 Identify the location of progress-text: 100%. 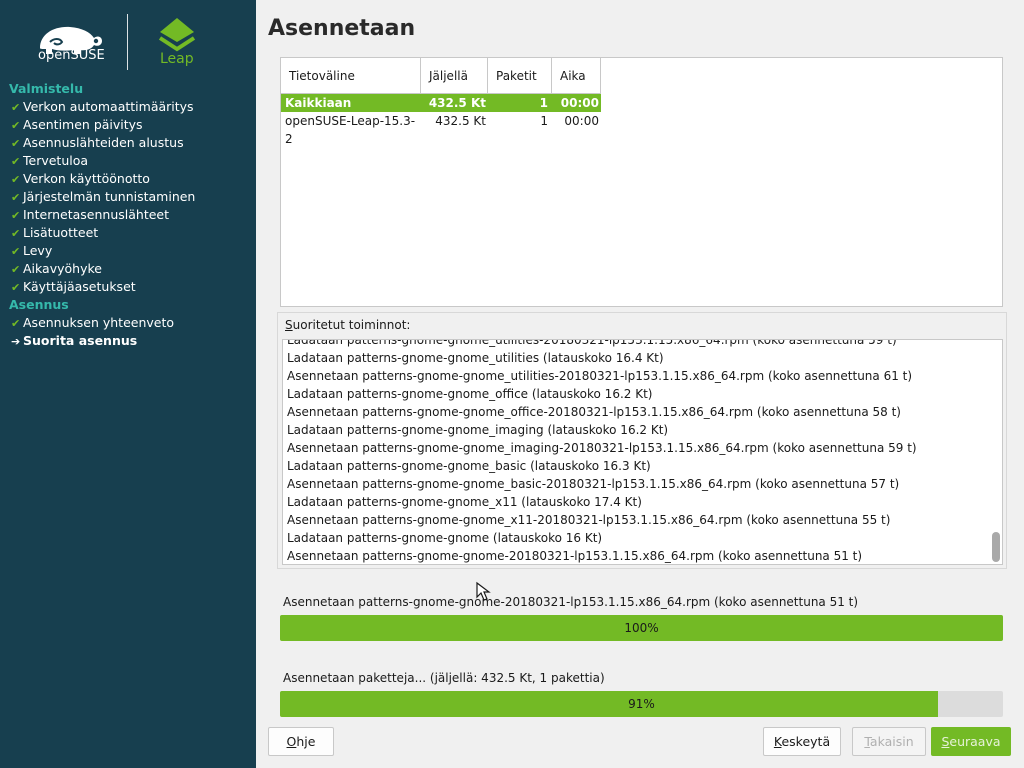
(641, 628).